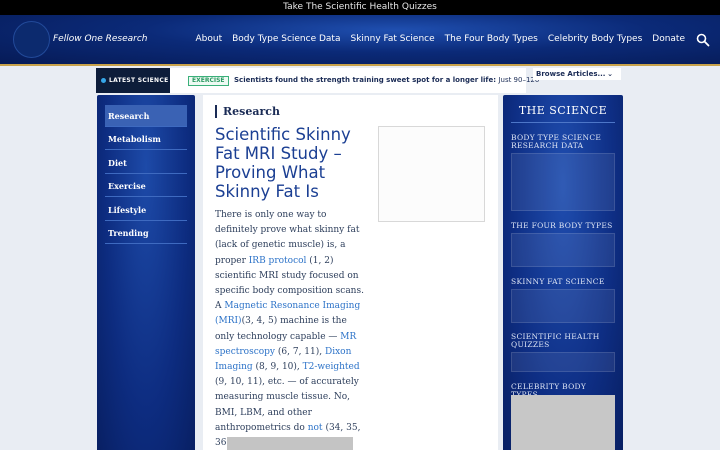 Image resolution: width=720 pixels, height=450 pixels. Describe the element at coordinates (209, 39) in the screenshot. I see `nav-about: About` at that location.